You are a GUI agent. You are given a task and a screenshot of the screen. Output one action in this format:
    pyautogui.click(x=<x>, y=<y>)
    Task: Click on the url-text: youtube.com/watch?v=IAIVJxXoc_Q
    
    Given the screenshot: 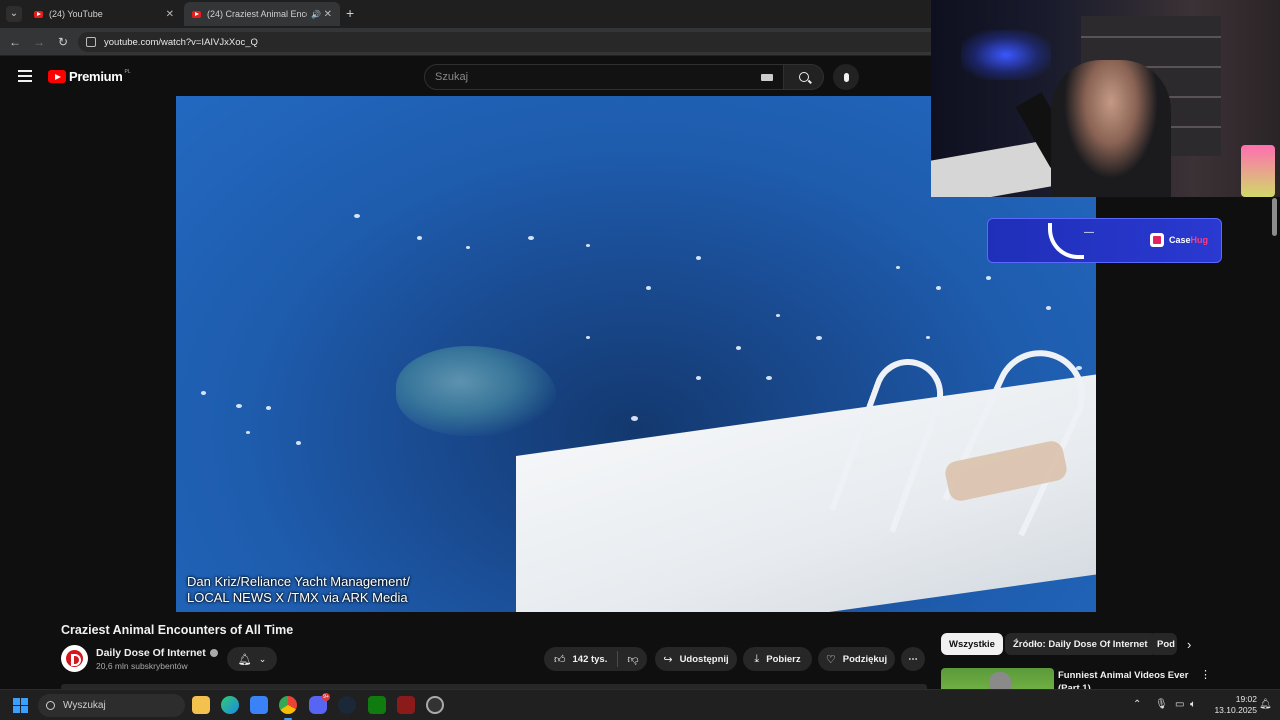 What is the action you would take?
    pyautogui.click(x=181, y=42)
    